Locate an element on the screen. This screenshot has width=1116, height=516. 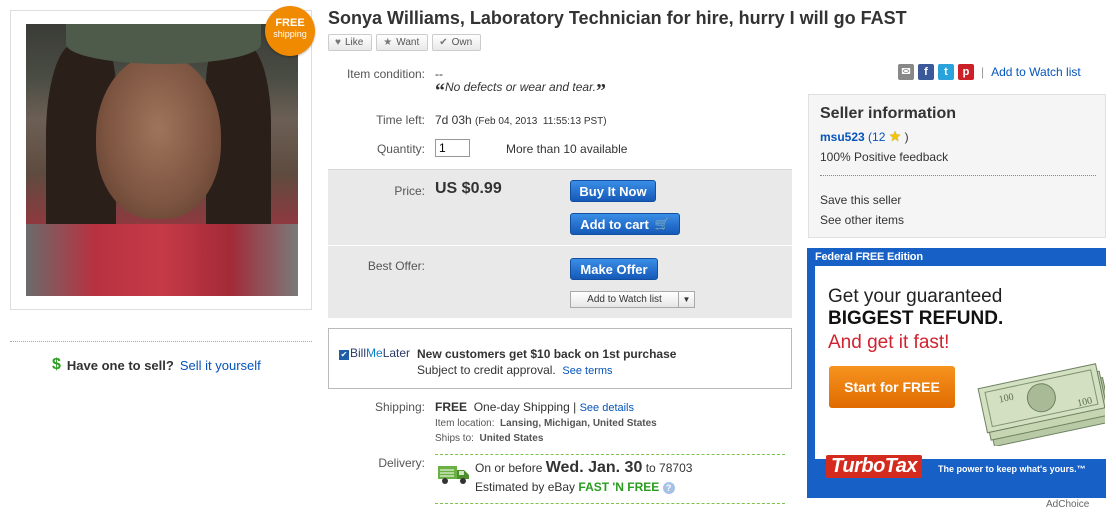
delivery-prefix: On or before is located at coordinates (509, 468).